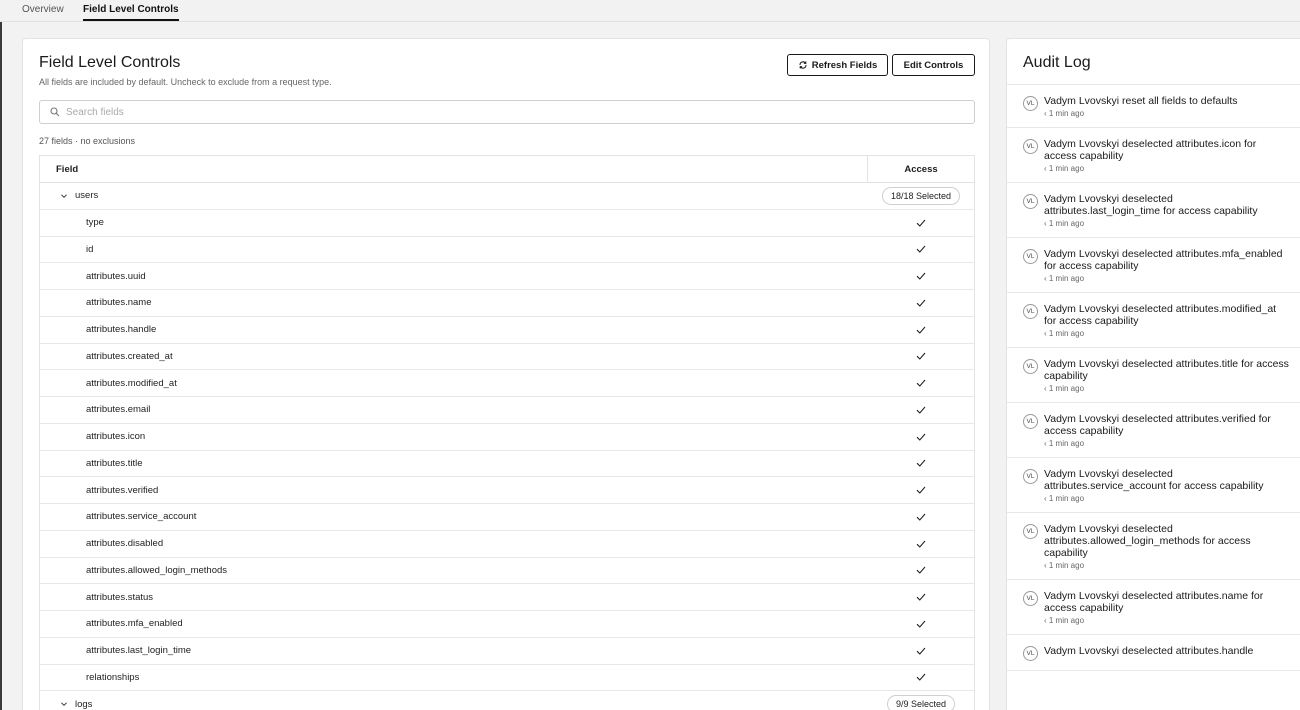 Image resolution: width=1300 pixels, height=710 pixels. I want to click on table-row: attributes.handle, so click(507, 330).